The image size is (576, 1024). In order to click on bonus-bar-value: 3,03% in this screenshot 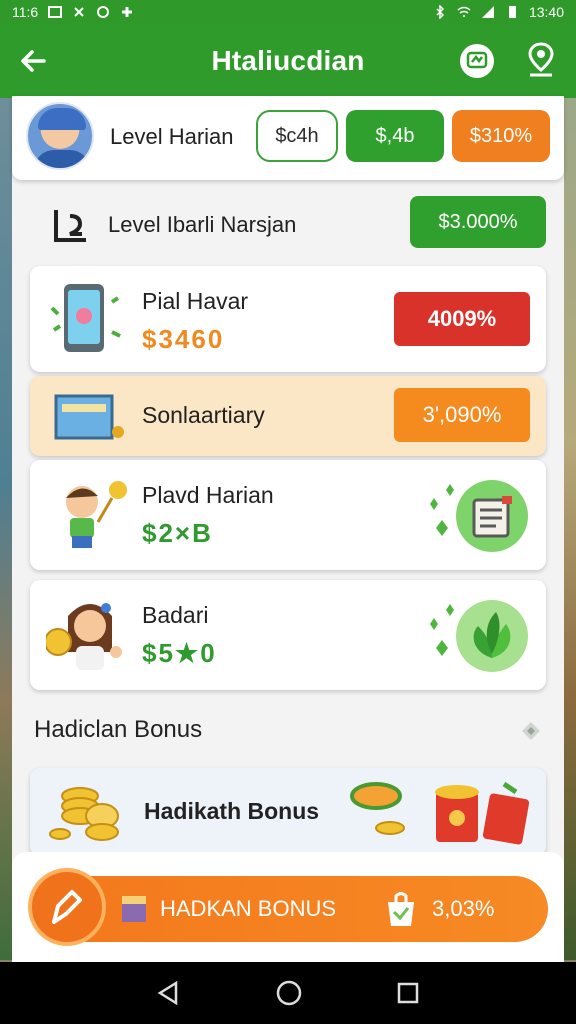, I will do `click(463, 908)`.